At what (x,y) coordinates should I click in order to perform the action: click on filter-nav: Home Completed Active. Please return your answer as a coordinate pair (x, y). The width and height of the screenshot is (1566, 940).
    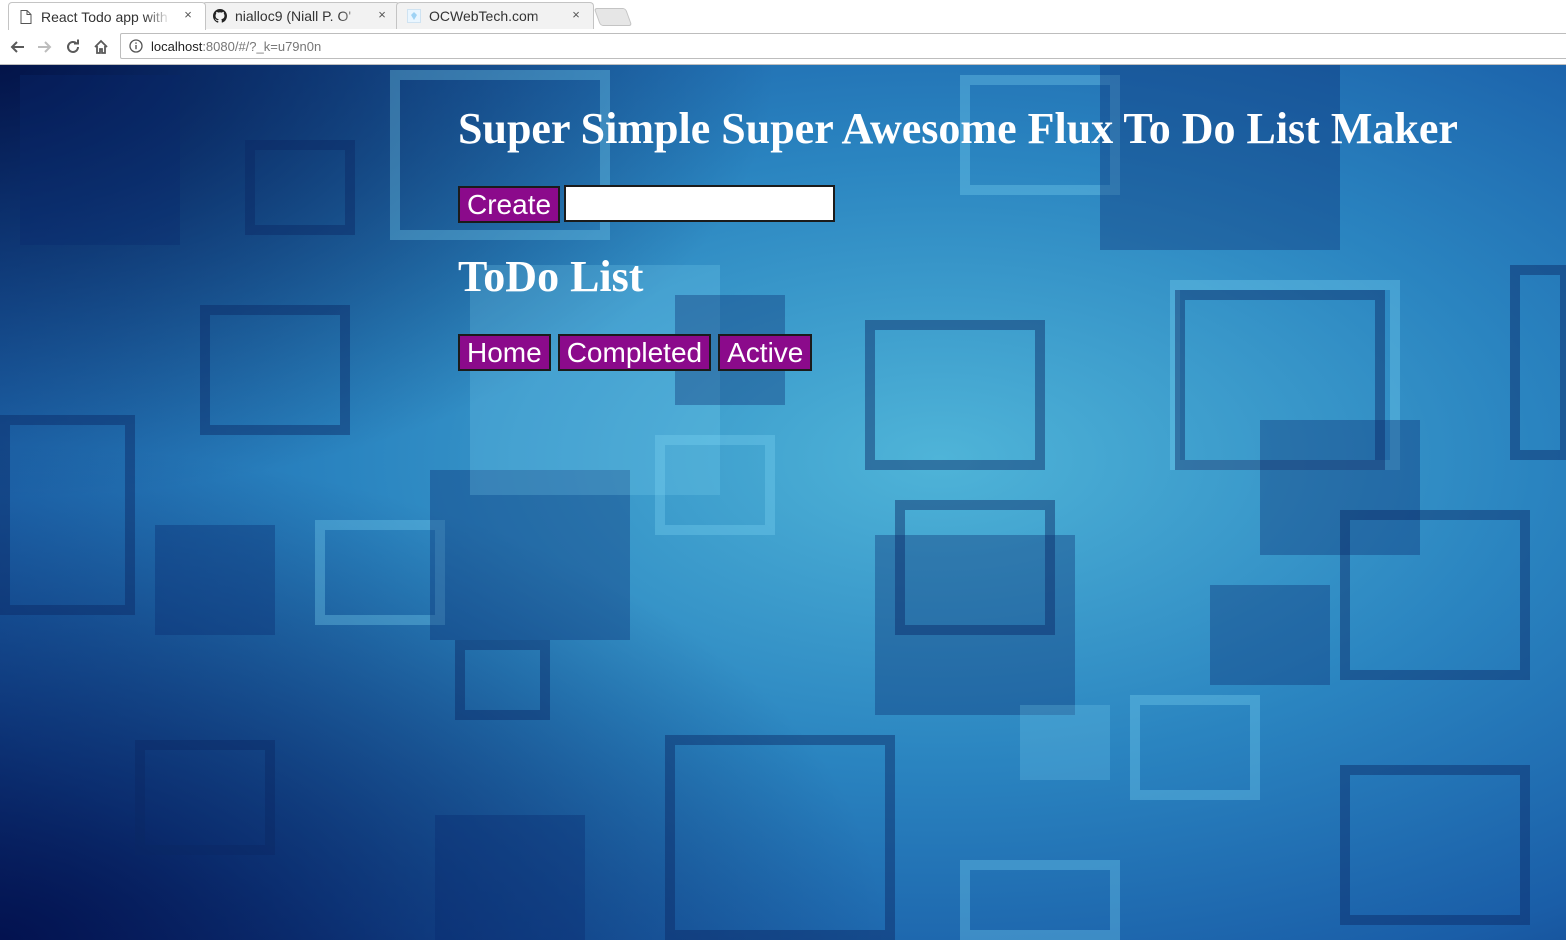
    Looking at the image, I should click on (635, 352).